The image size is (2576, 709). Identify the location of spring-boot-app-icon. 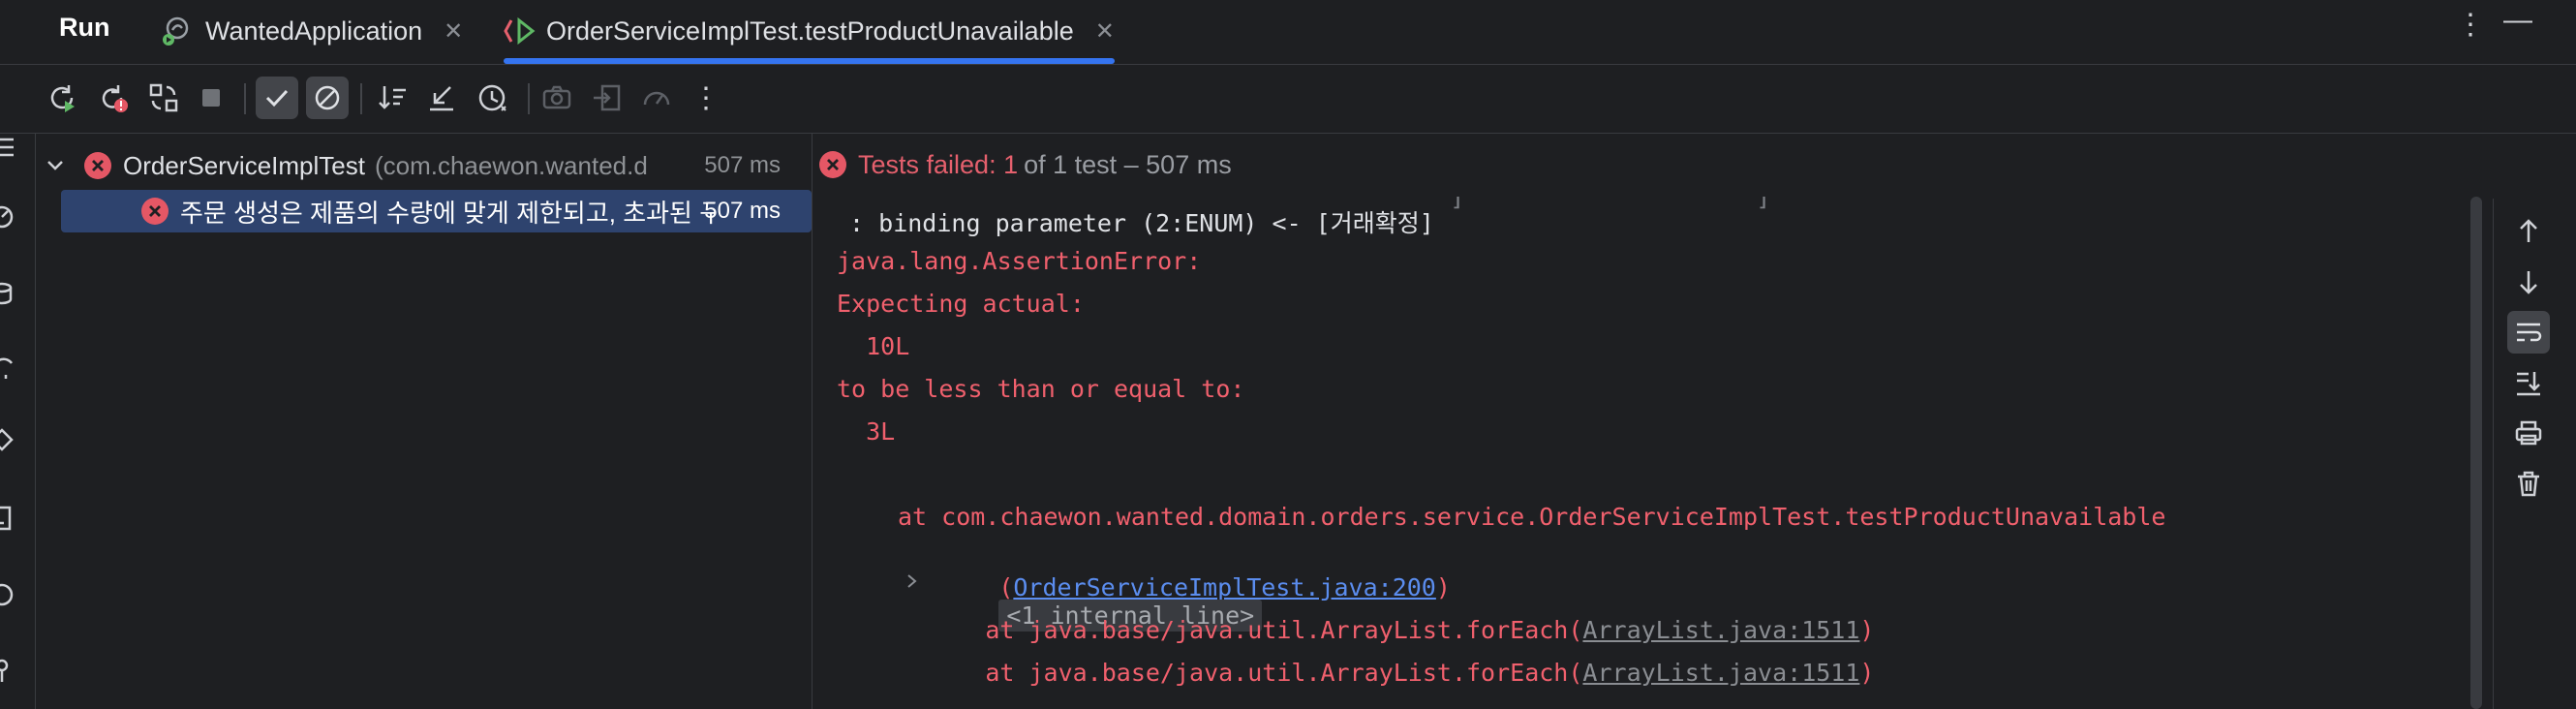
(178, 31).